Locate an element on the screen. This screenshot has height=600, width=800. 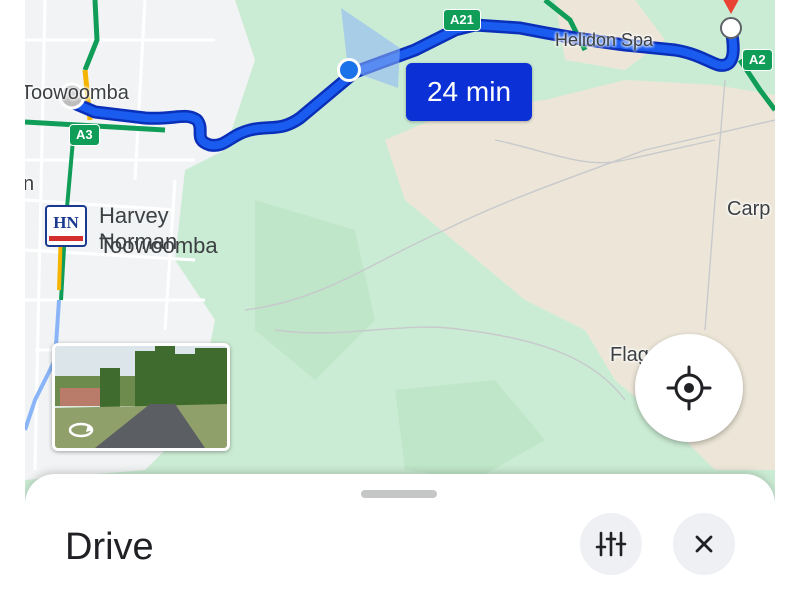
eta-bubble: 24 min is located at coordinates (469, 92).